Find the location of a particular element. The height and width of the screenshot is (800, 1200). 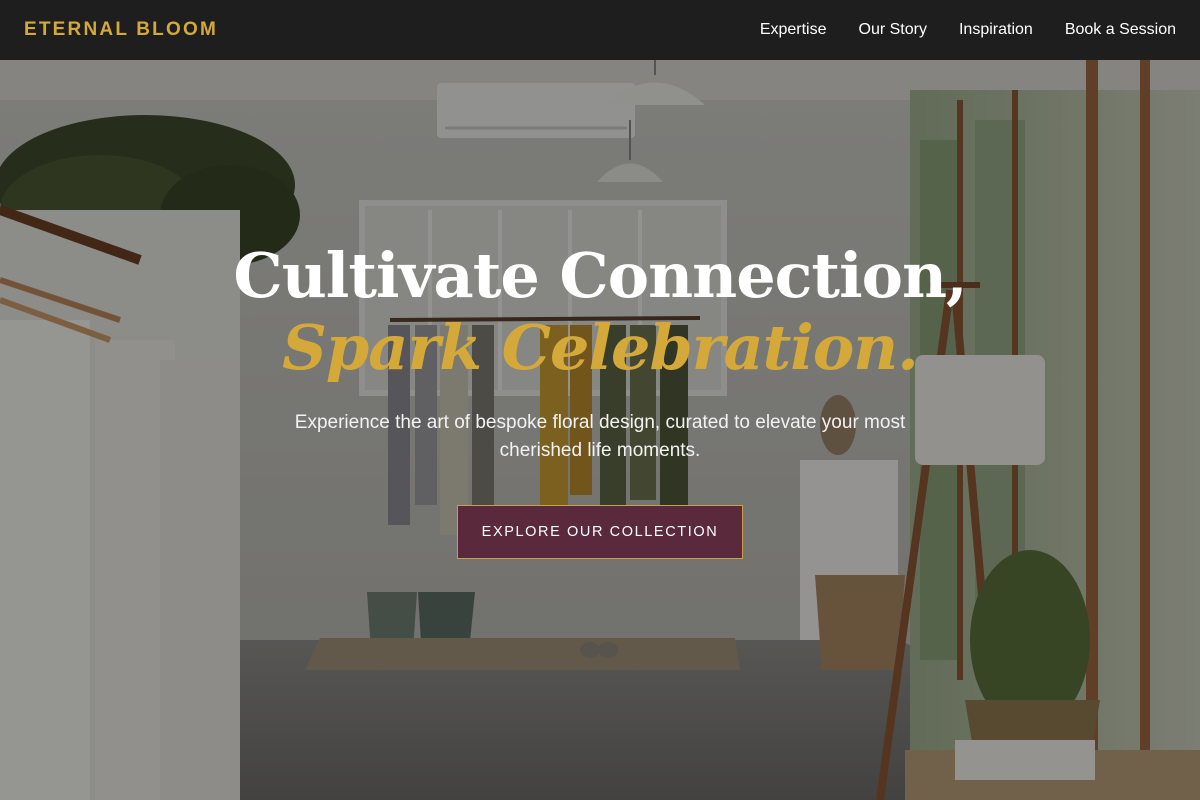

explore-collection-button: EXPLORE OUR COLLECTION is located at coordinates (600, 532).